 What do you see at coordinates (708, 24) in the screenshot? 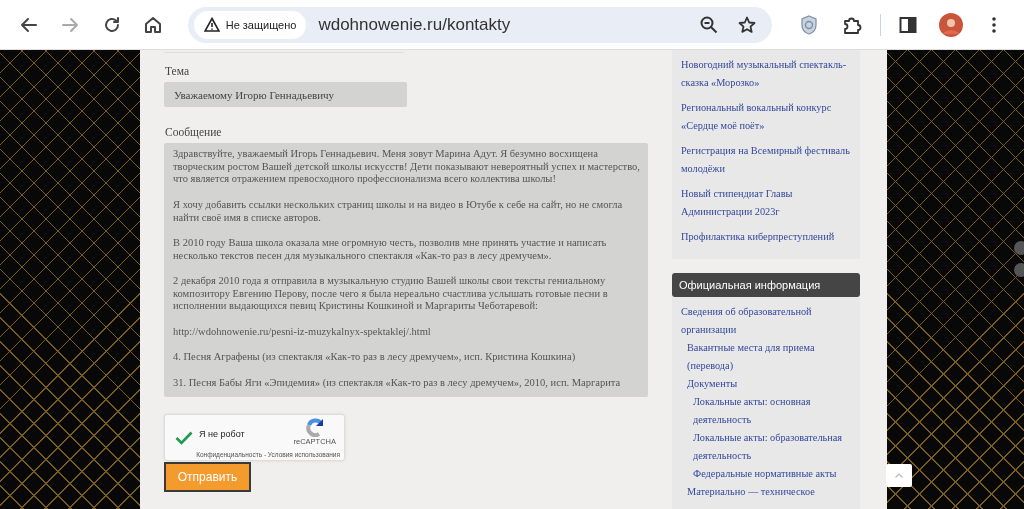
I see `zoom-out-icon` at bounding box center [708, 24].